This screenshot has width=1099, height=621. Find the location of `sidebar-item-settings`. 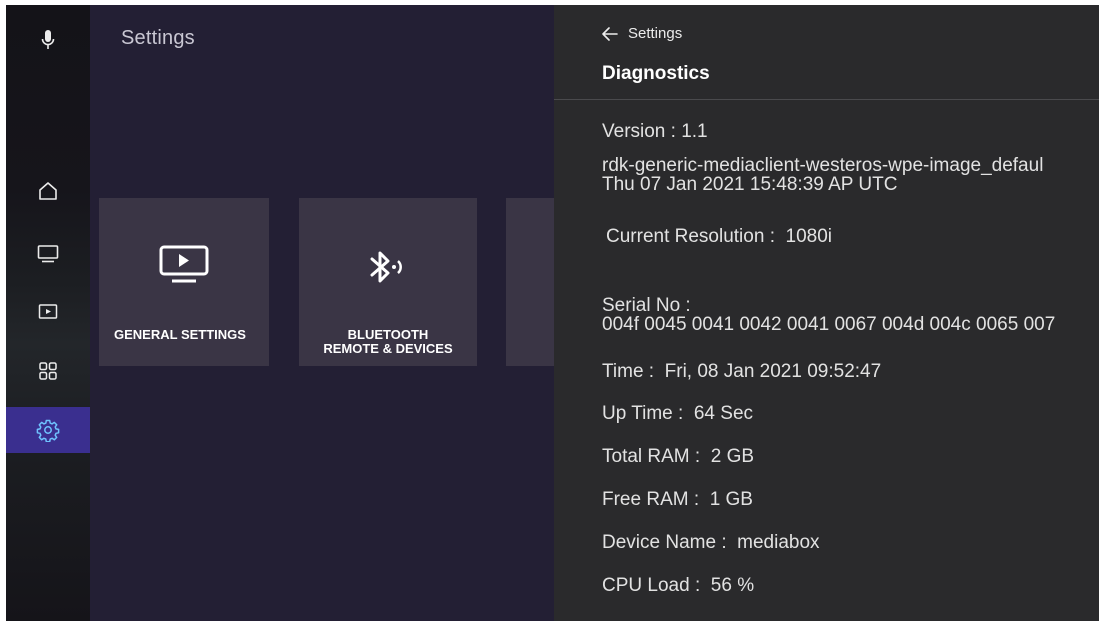

sidebar-item-settings is located at coordinates (48, 430).